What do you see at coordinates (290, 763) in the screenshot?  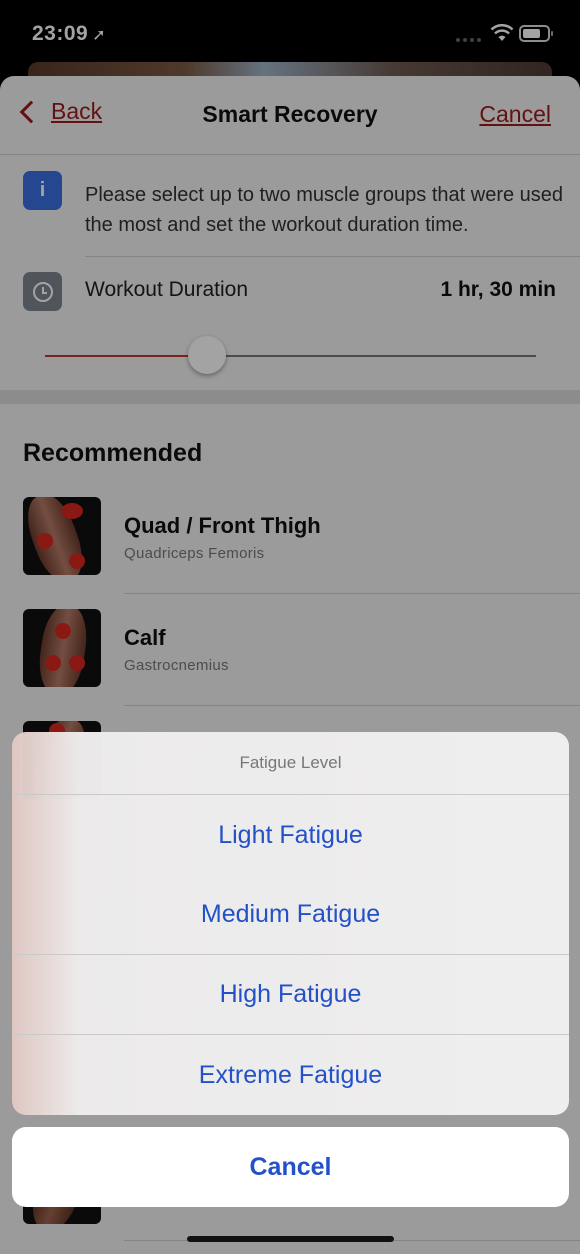 I see `action-sheet-title: Fatigue Level` at bounding box center [290, 763].